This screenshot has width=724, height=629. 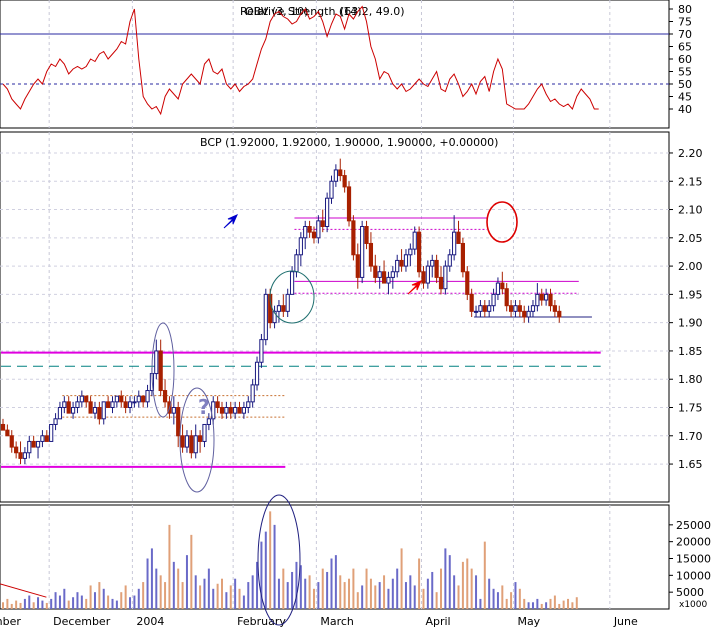 I want to click on price-tick-label: 2.05, so click(x=690, y=238).